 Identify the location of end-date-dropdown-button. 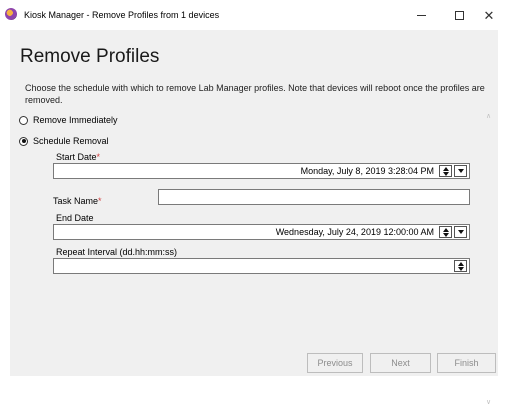
(460, 232).